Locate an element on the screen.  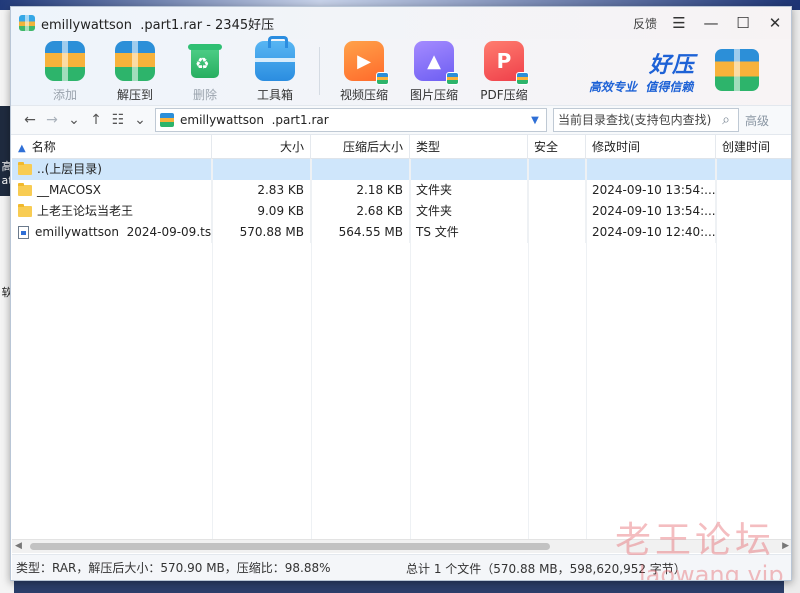
column-header-type: 类型 is located at coordinates (469, 147).